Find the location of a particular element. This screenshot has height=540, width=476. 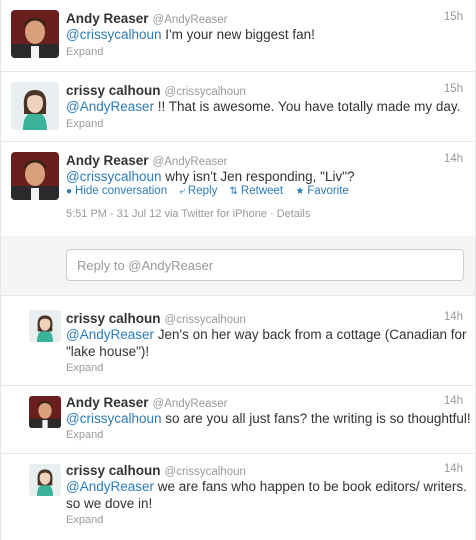

retweet-button: ⇅ Retweet is located at coordinates (257, 191).